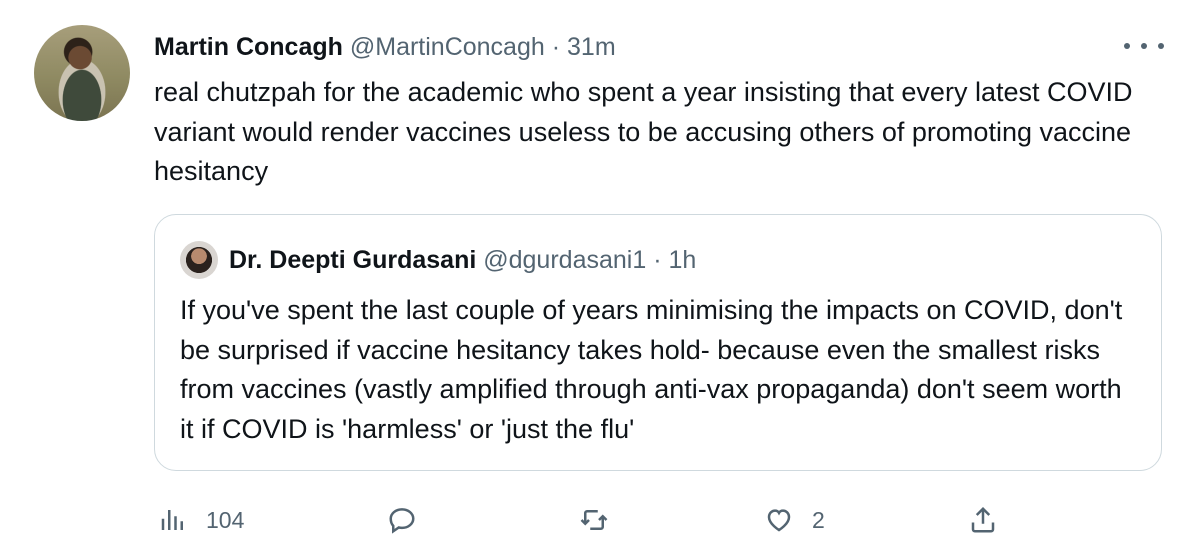 The width and height of the screenshot is (1192, 558). I want to click on more-options-icon, so click(1144, 46).